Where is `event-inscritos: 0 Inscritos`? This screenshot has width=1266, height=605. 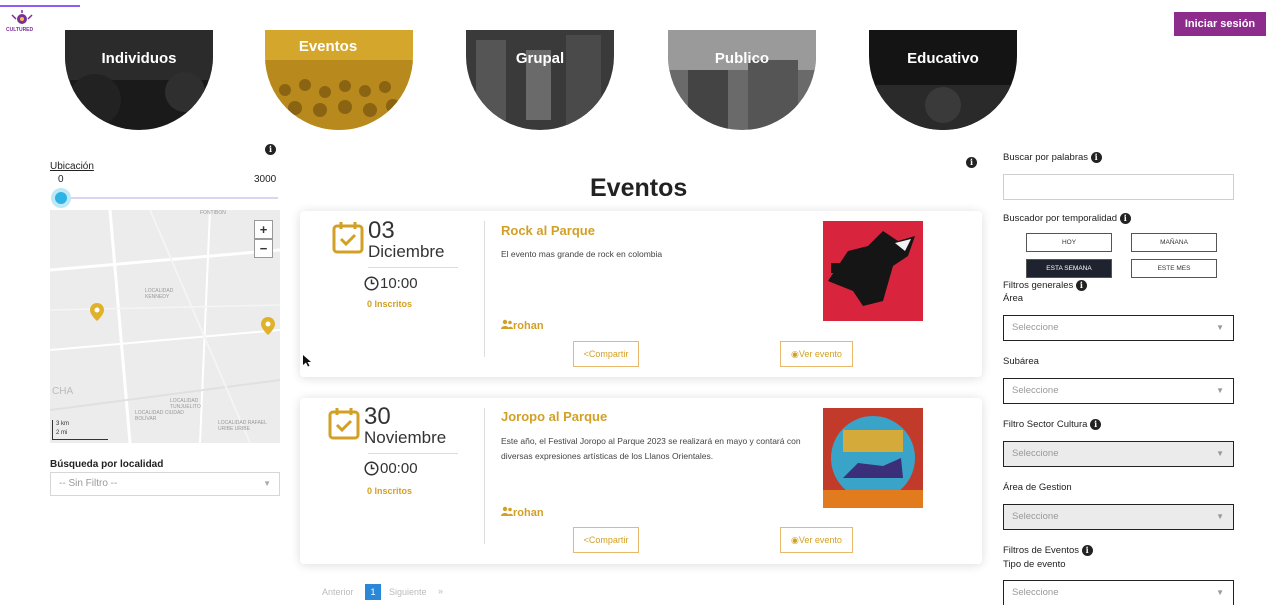
event-inscritos: 0 Inscritos is located at coordinates (390, 304).